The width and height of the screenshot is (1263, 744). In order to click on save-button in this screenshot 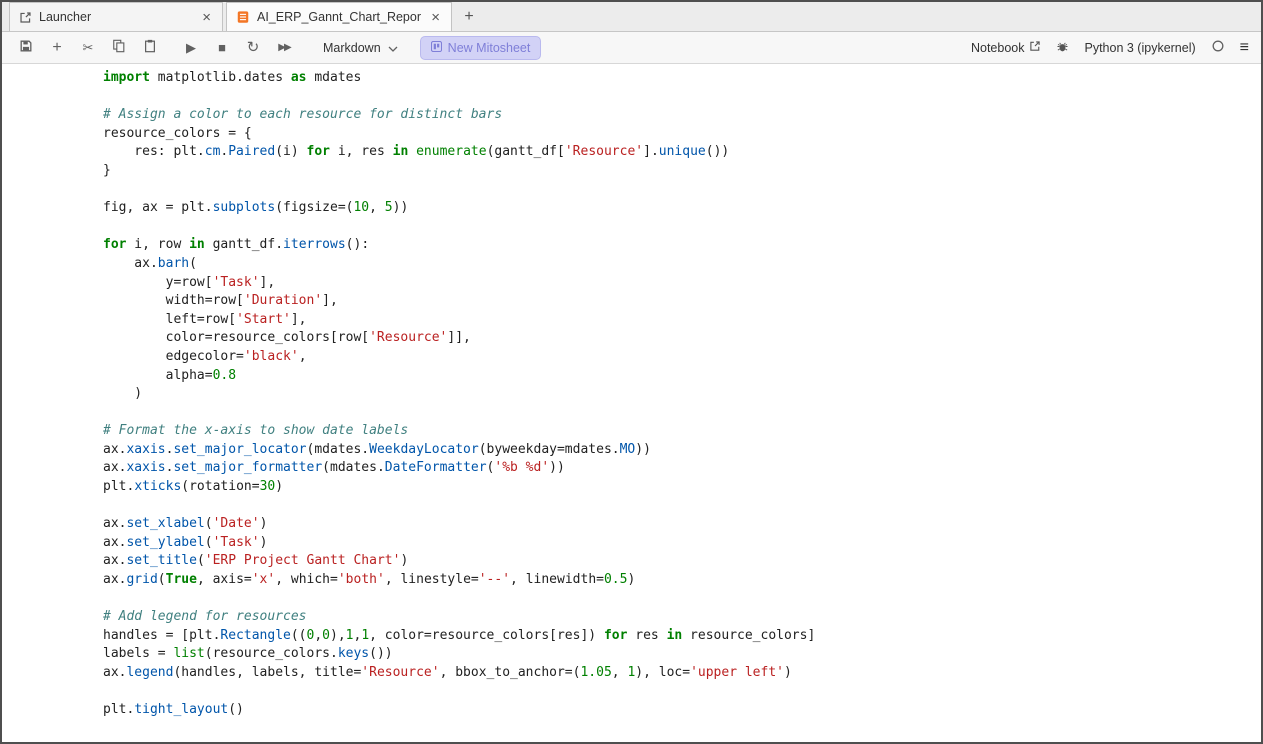, I will do `click(26, 48)`.